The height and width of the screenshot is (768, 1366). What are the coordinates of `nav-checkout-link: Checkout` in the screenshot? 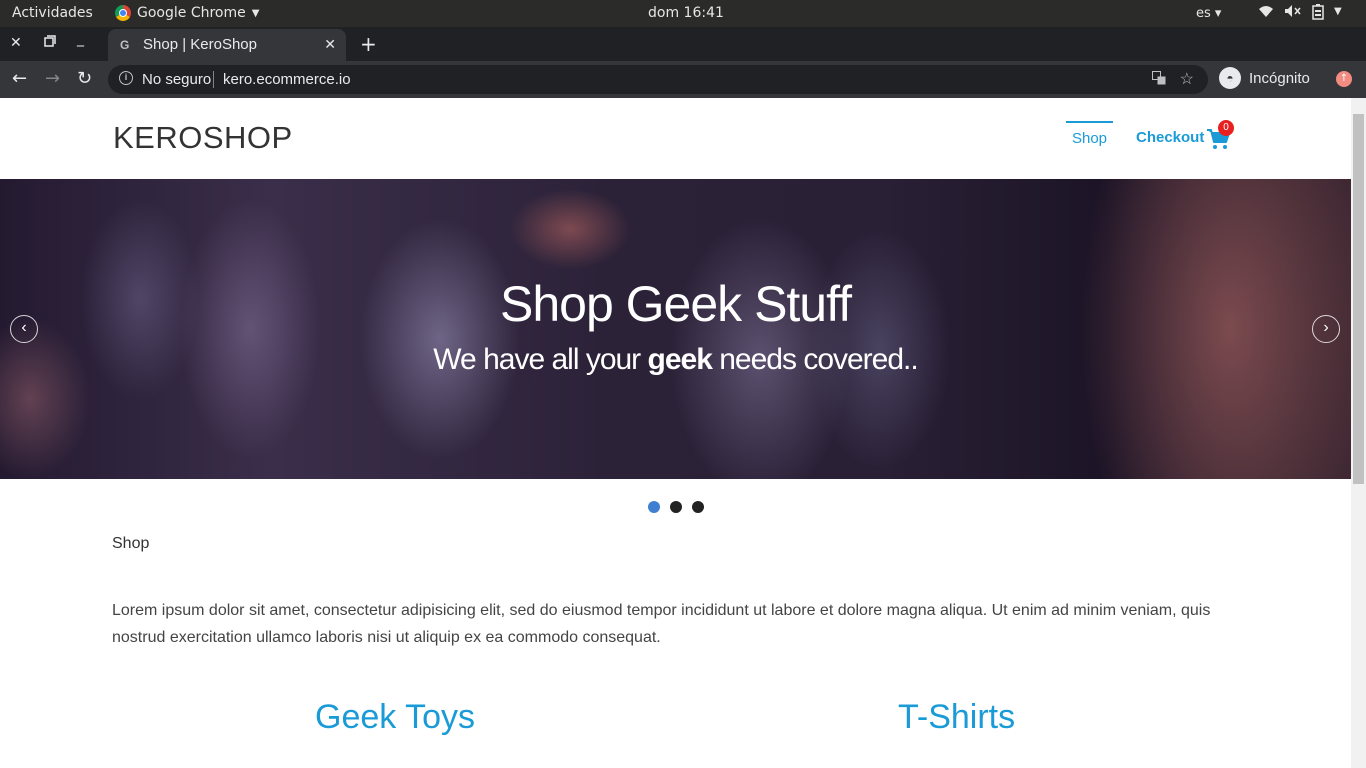 It's located at (1170, 137).